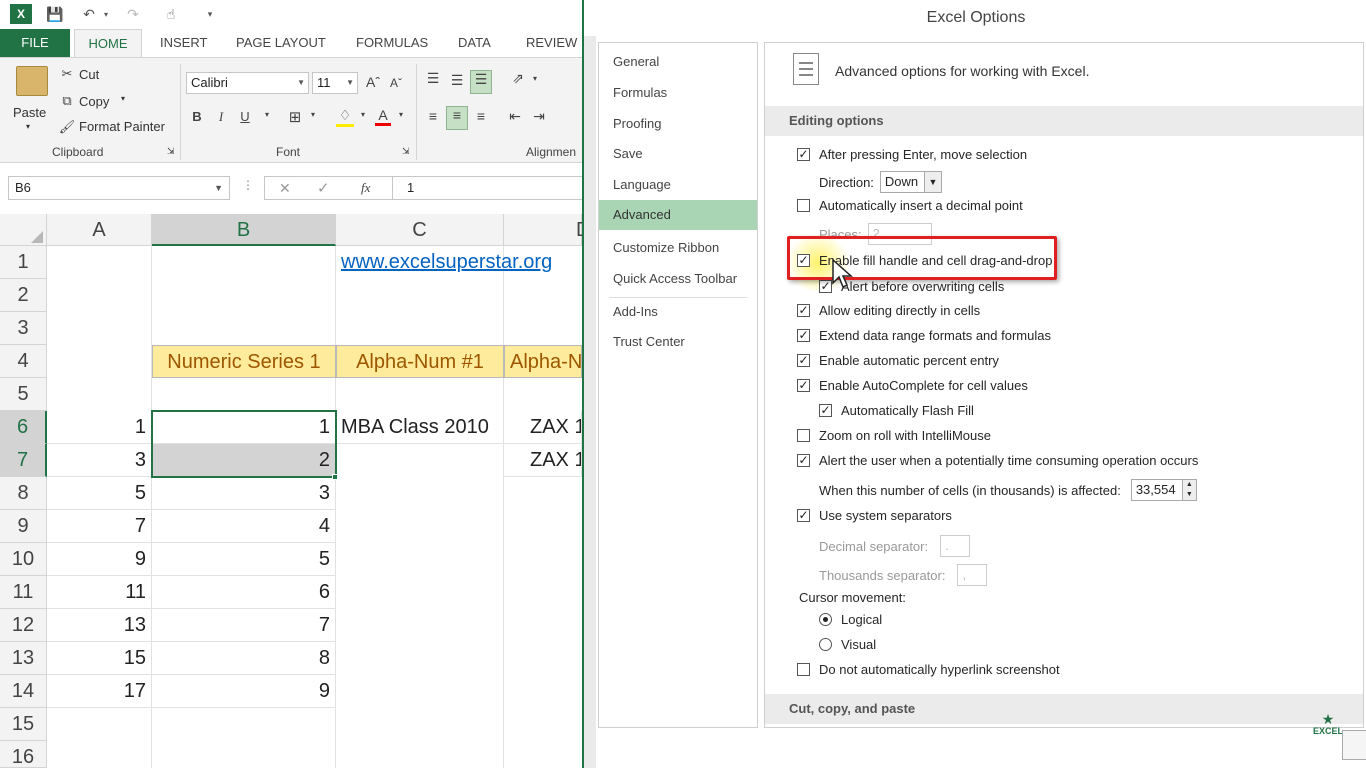 Image resolution: width=1366 pixels, height=768 pixels. I want to click on top-align-icon: ☰, so click(433, 78).